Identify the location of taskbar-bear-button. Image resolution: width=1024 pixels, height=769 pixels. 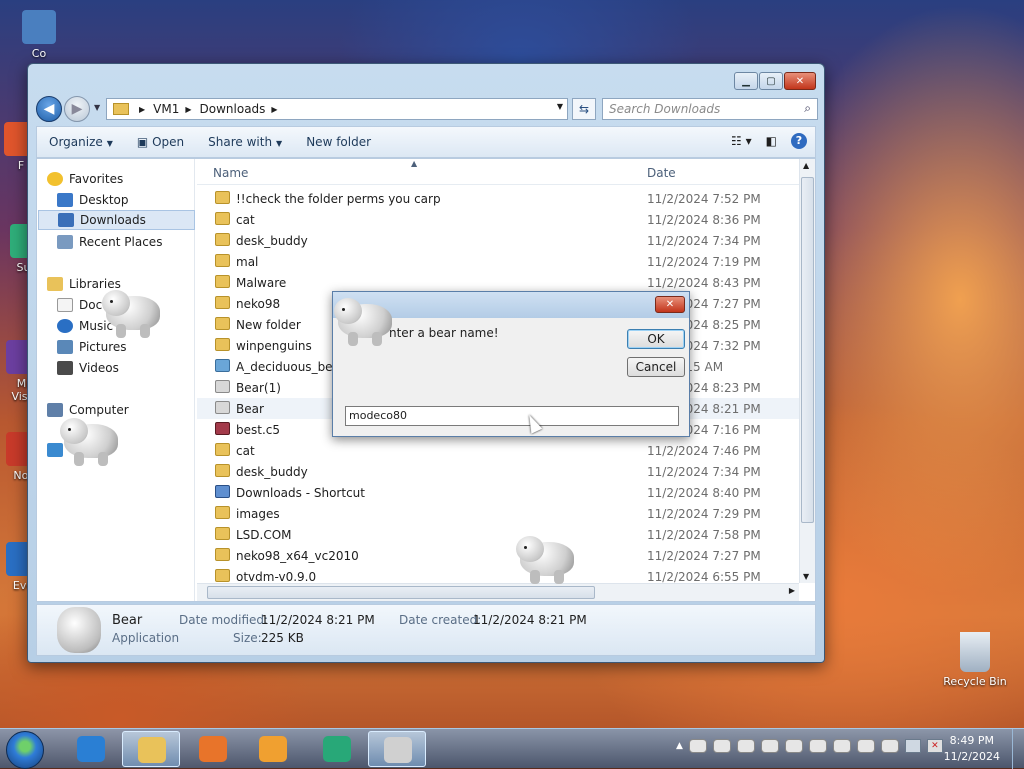
(397, 749).